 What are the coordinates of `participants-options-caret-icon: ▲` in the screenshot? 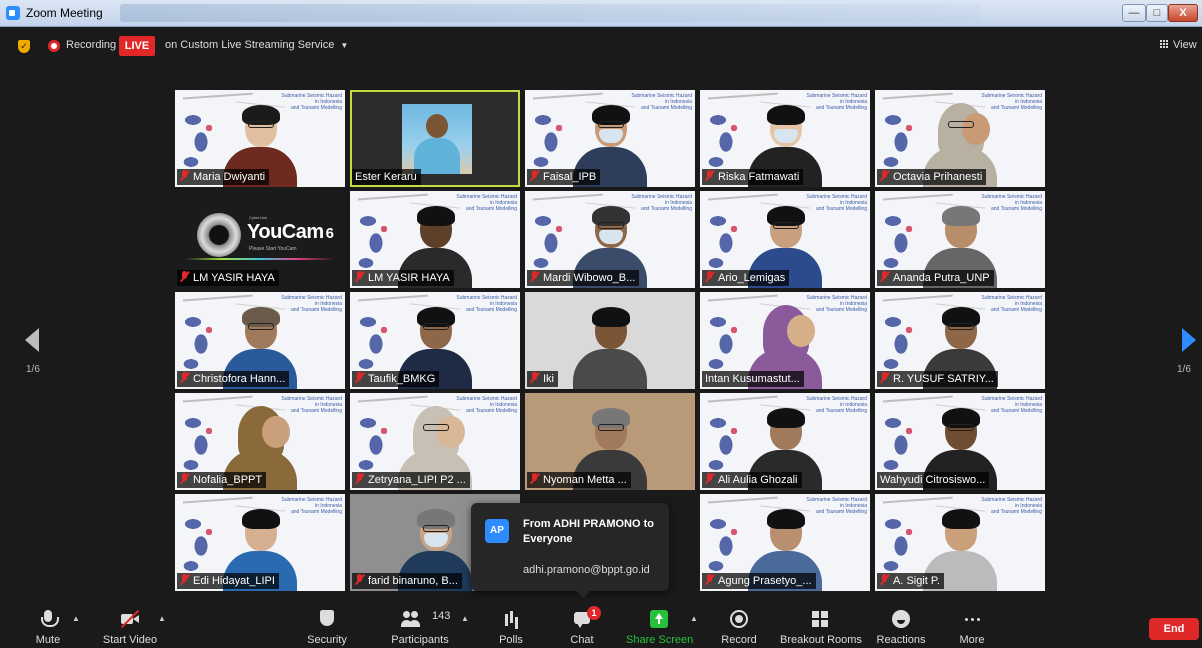 It's located at (465, 618).